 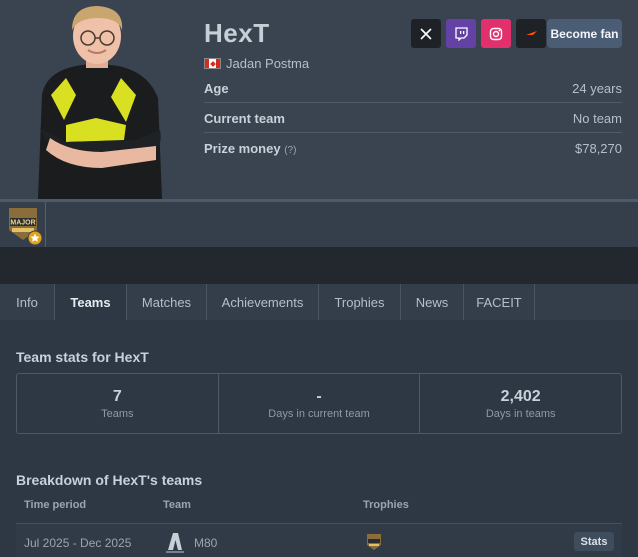 I want to click on stat-caption: Days in teams, so click(x=520, y=414).